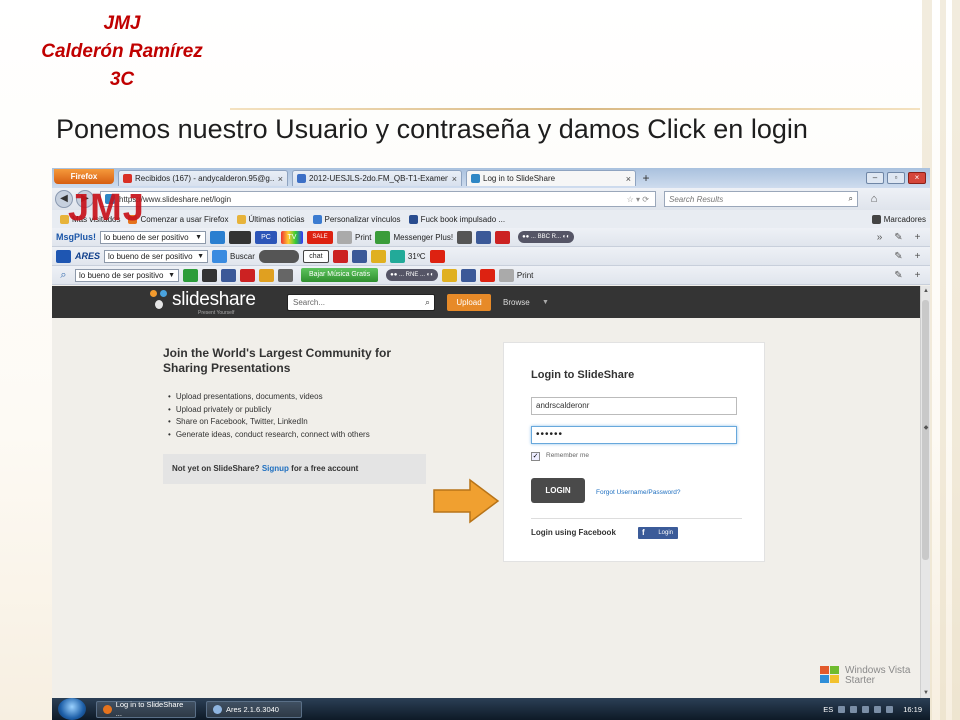  Describe the element at coordinates (203, 303) in the screenshot. I see `slideshare-logo: slideshare Present Yourself` at that location.